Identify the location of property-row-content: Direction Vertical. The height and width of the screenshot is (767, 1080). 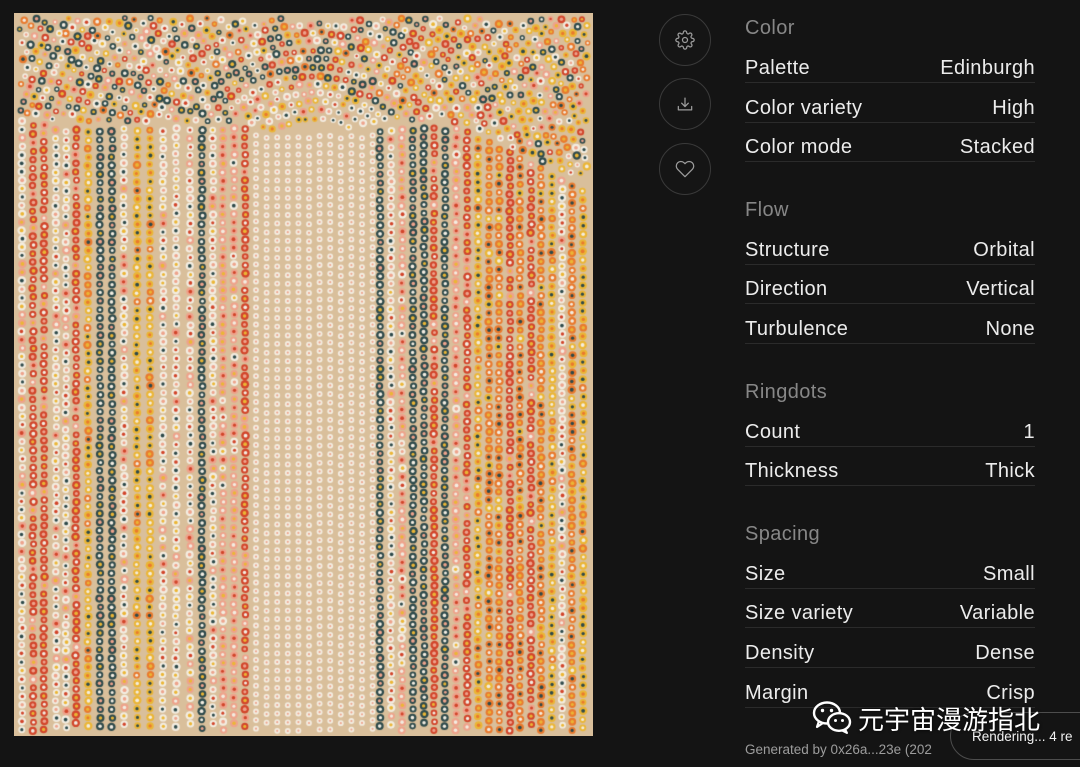
(890, 290).